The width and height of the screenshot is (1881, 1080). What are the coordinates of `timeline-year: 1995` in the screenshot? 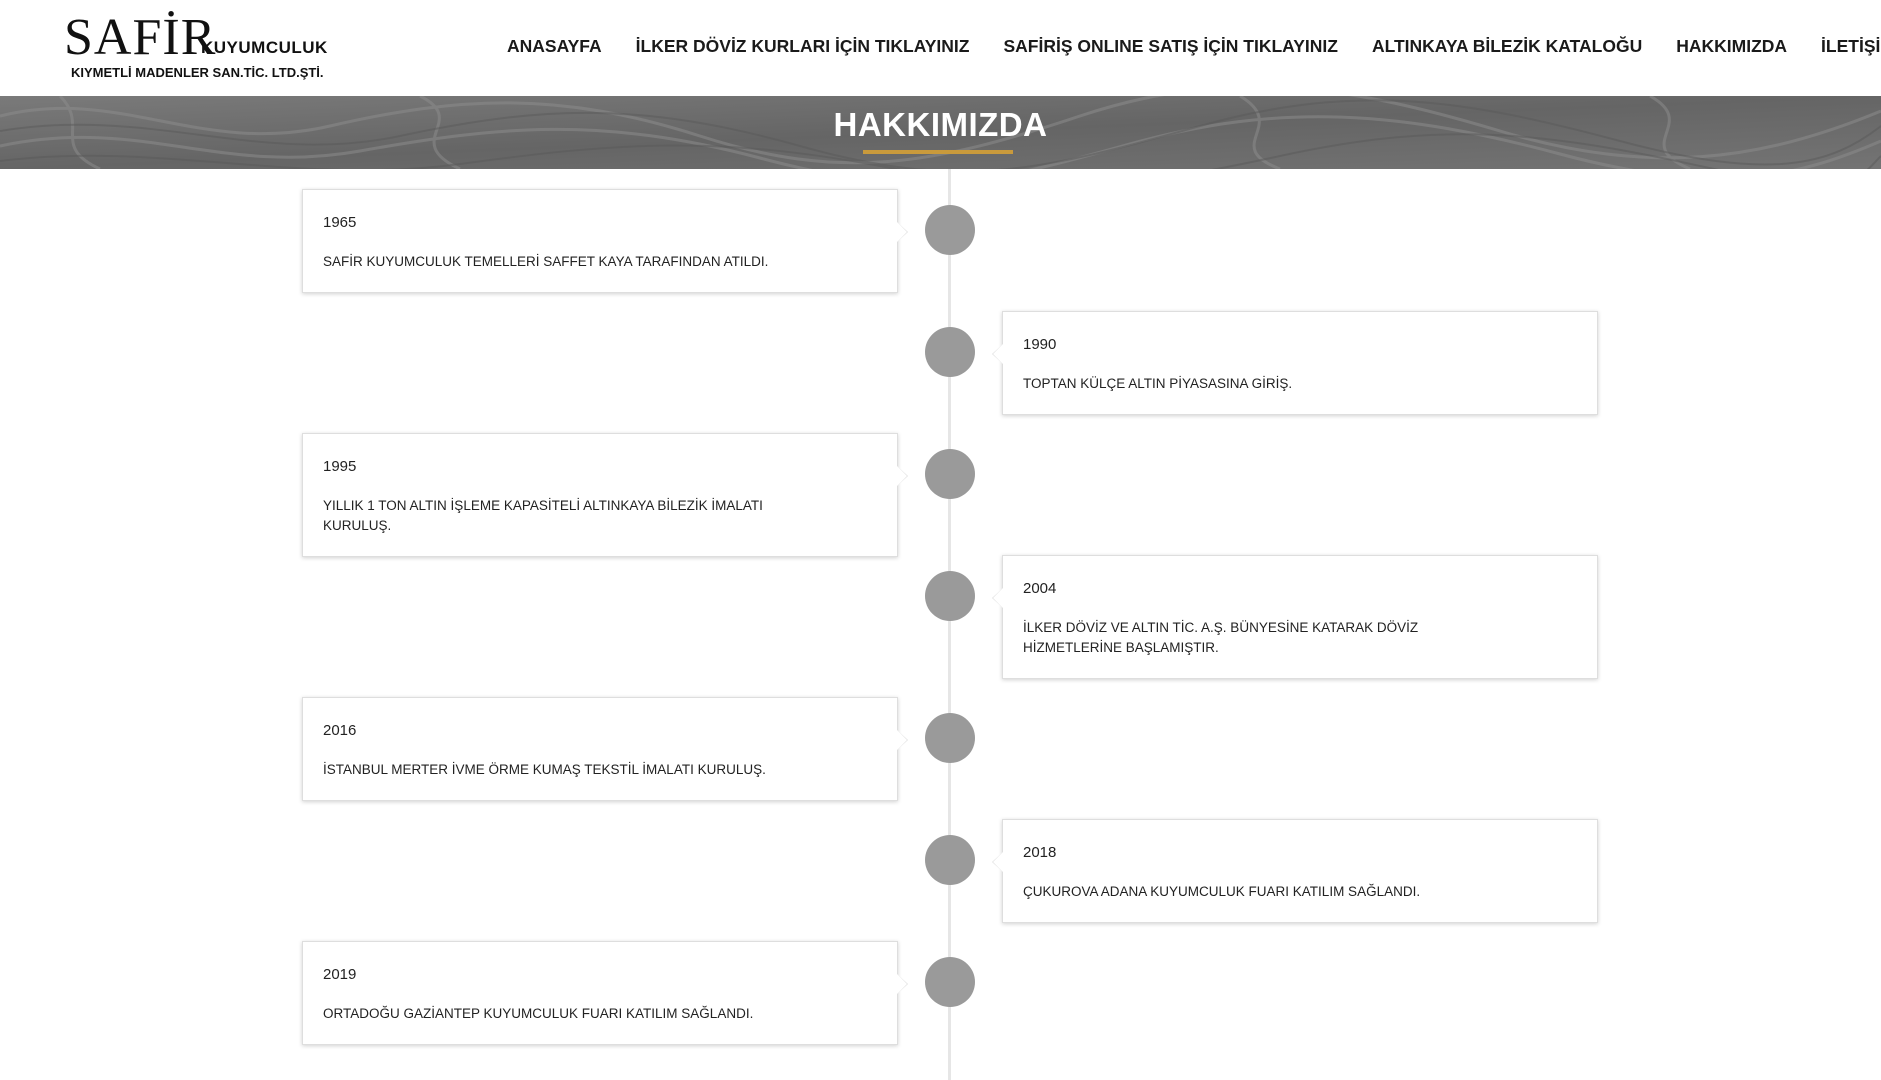 It's located at (340, 466).